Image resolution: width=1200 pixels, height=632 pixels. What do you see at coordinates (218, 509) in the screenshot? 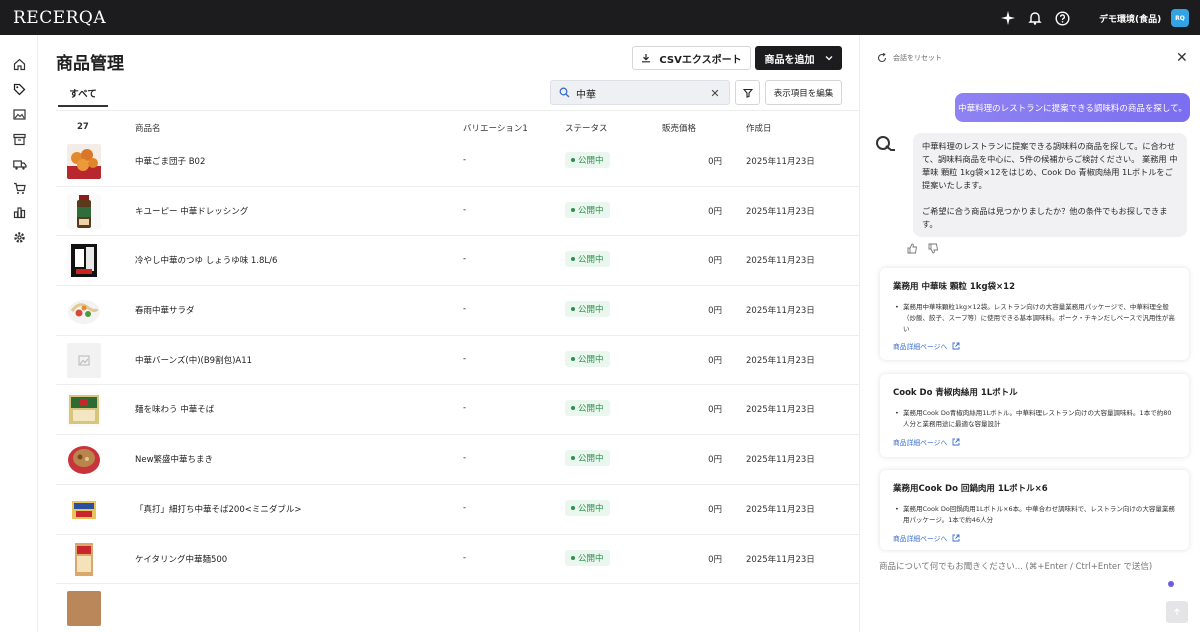
I see `product-name: 「真打」細打ち中華そば200<ミニダブル>` at bounding box center [218, 509].